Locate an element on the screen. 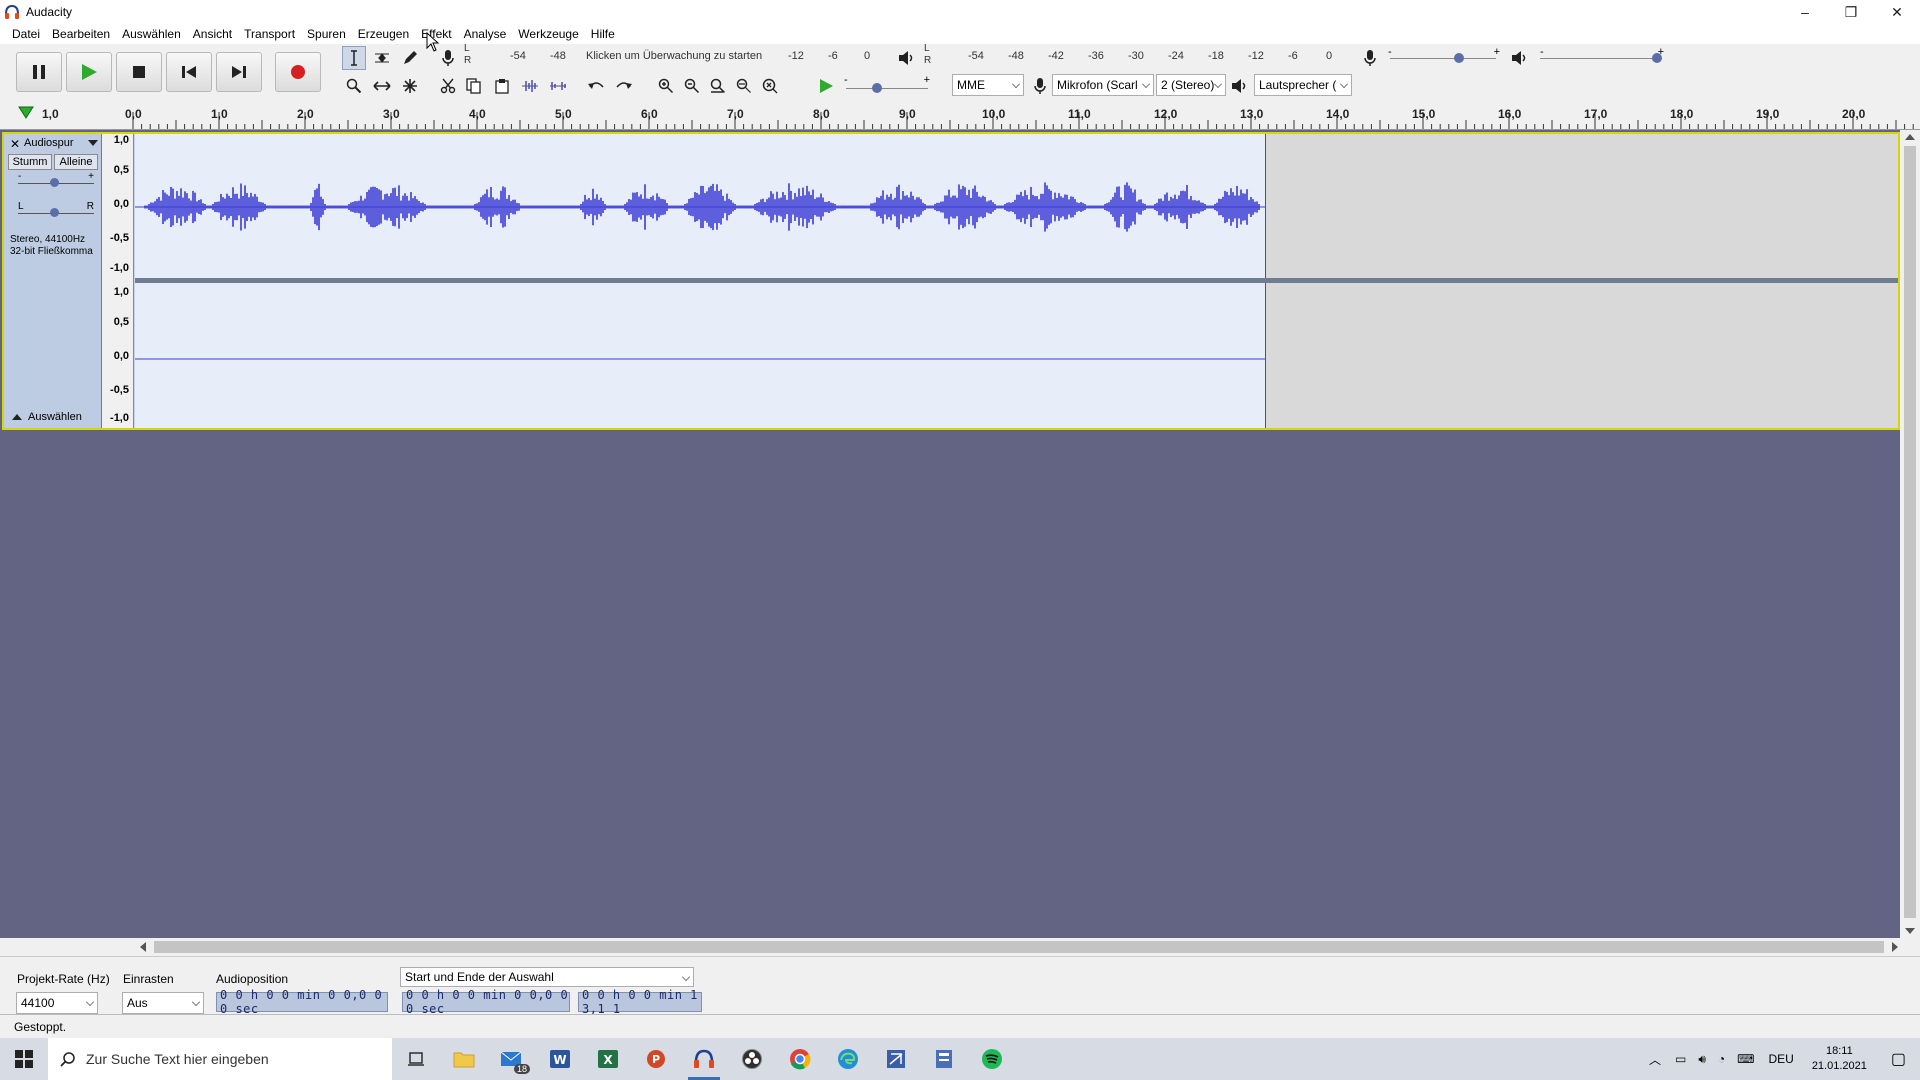 The image size is (1920, 1080). paste-button is located at coordinates (502, 86).